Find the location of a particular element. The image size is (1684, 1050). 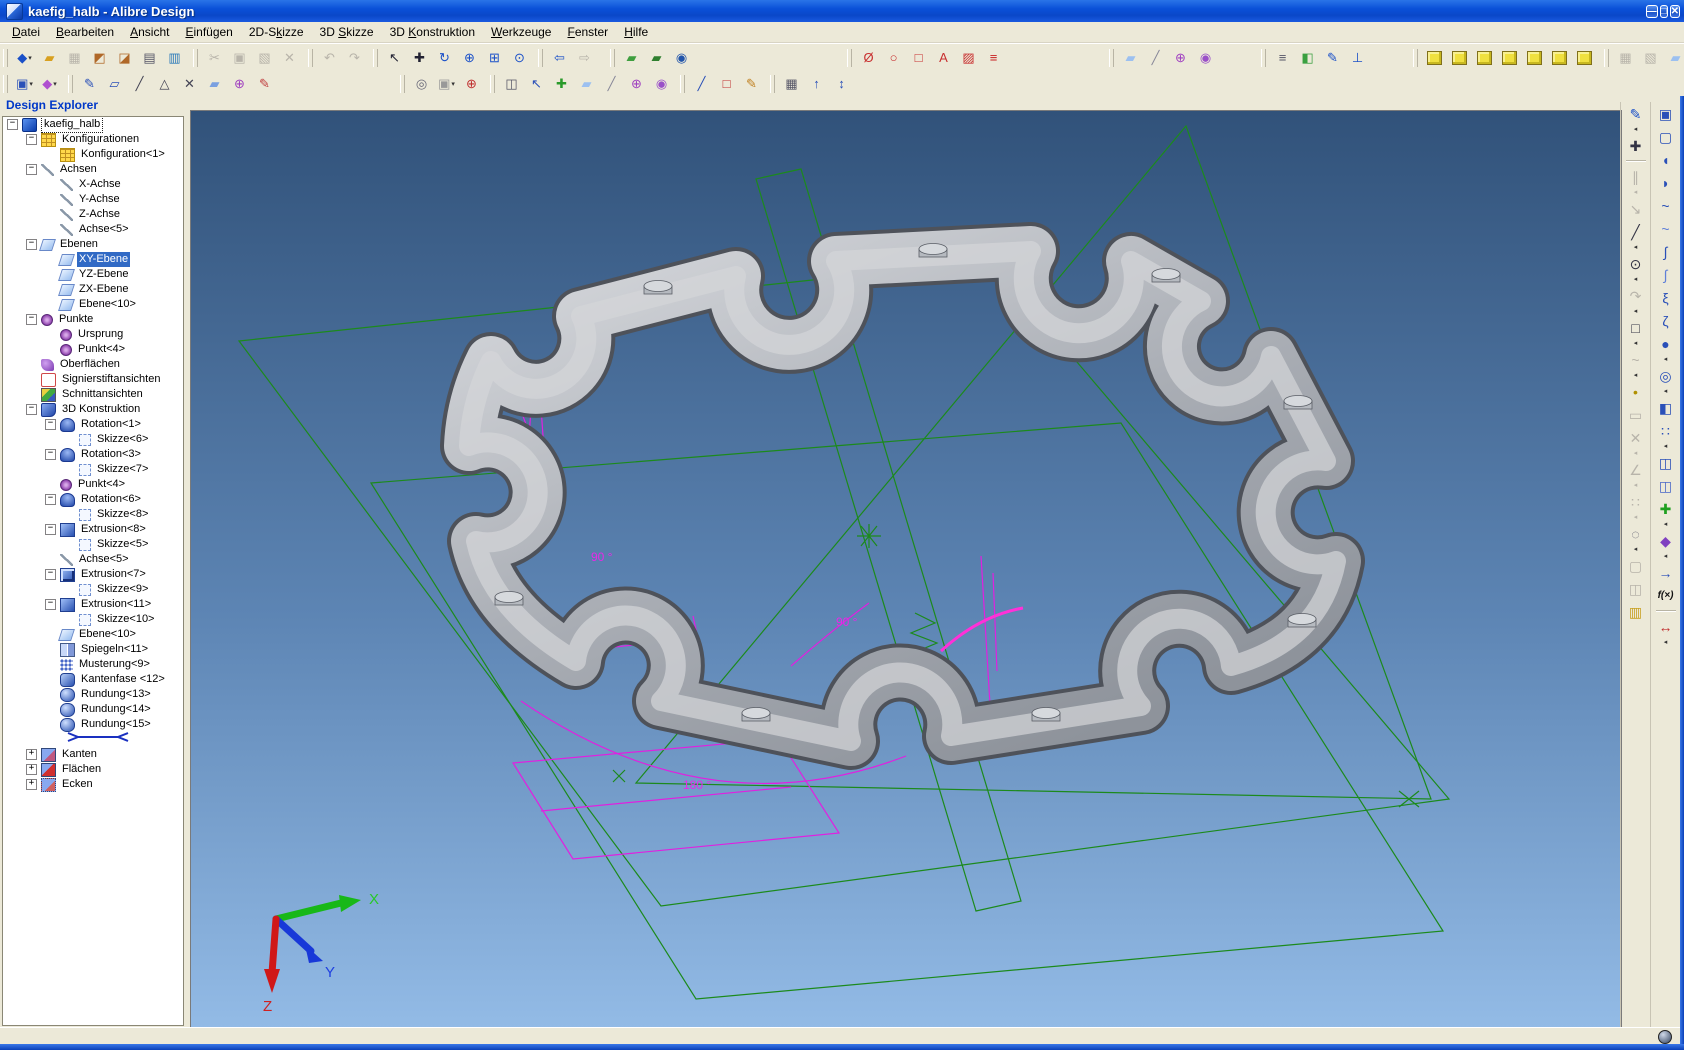

expand-toggle-fl-chen: + is located at coordinates (31, 769).